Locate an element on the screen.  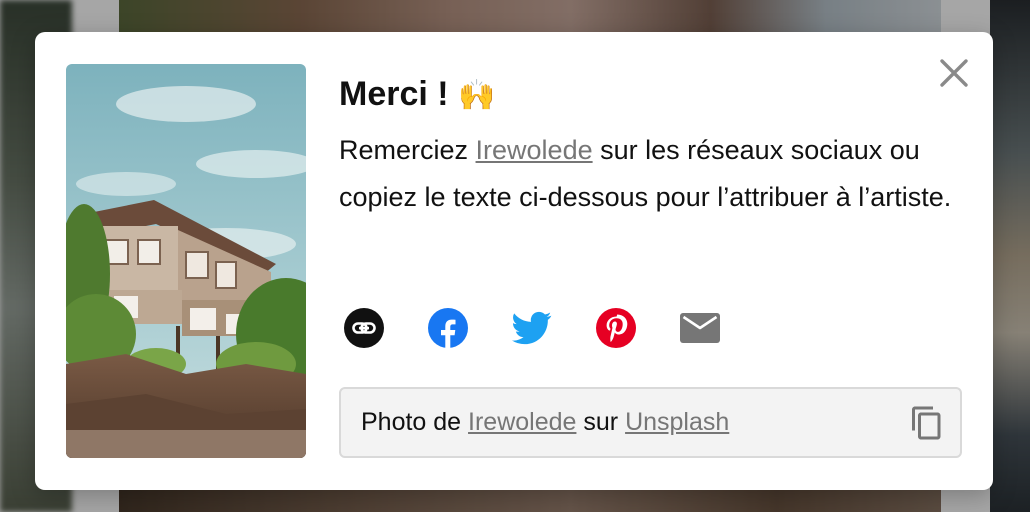
message-prefix: Remerciez is located at coordinates (407, 150).